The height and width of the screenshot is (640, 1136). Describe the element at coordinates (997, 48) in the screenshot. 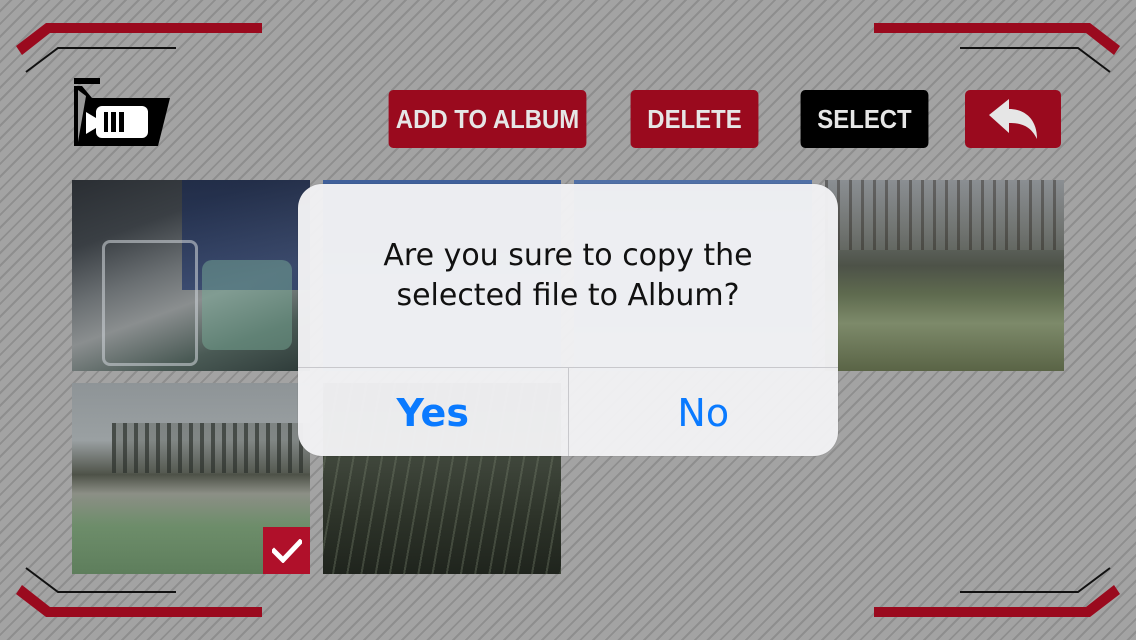

I see `hud-corner-top-right` at that location.